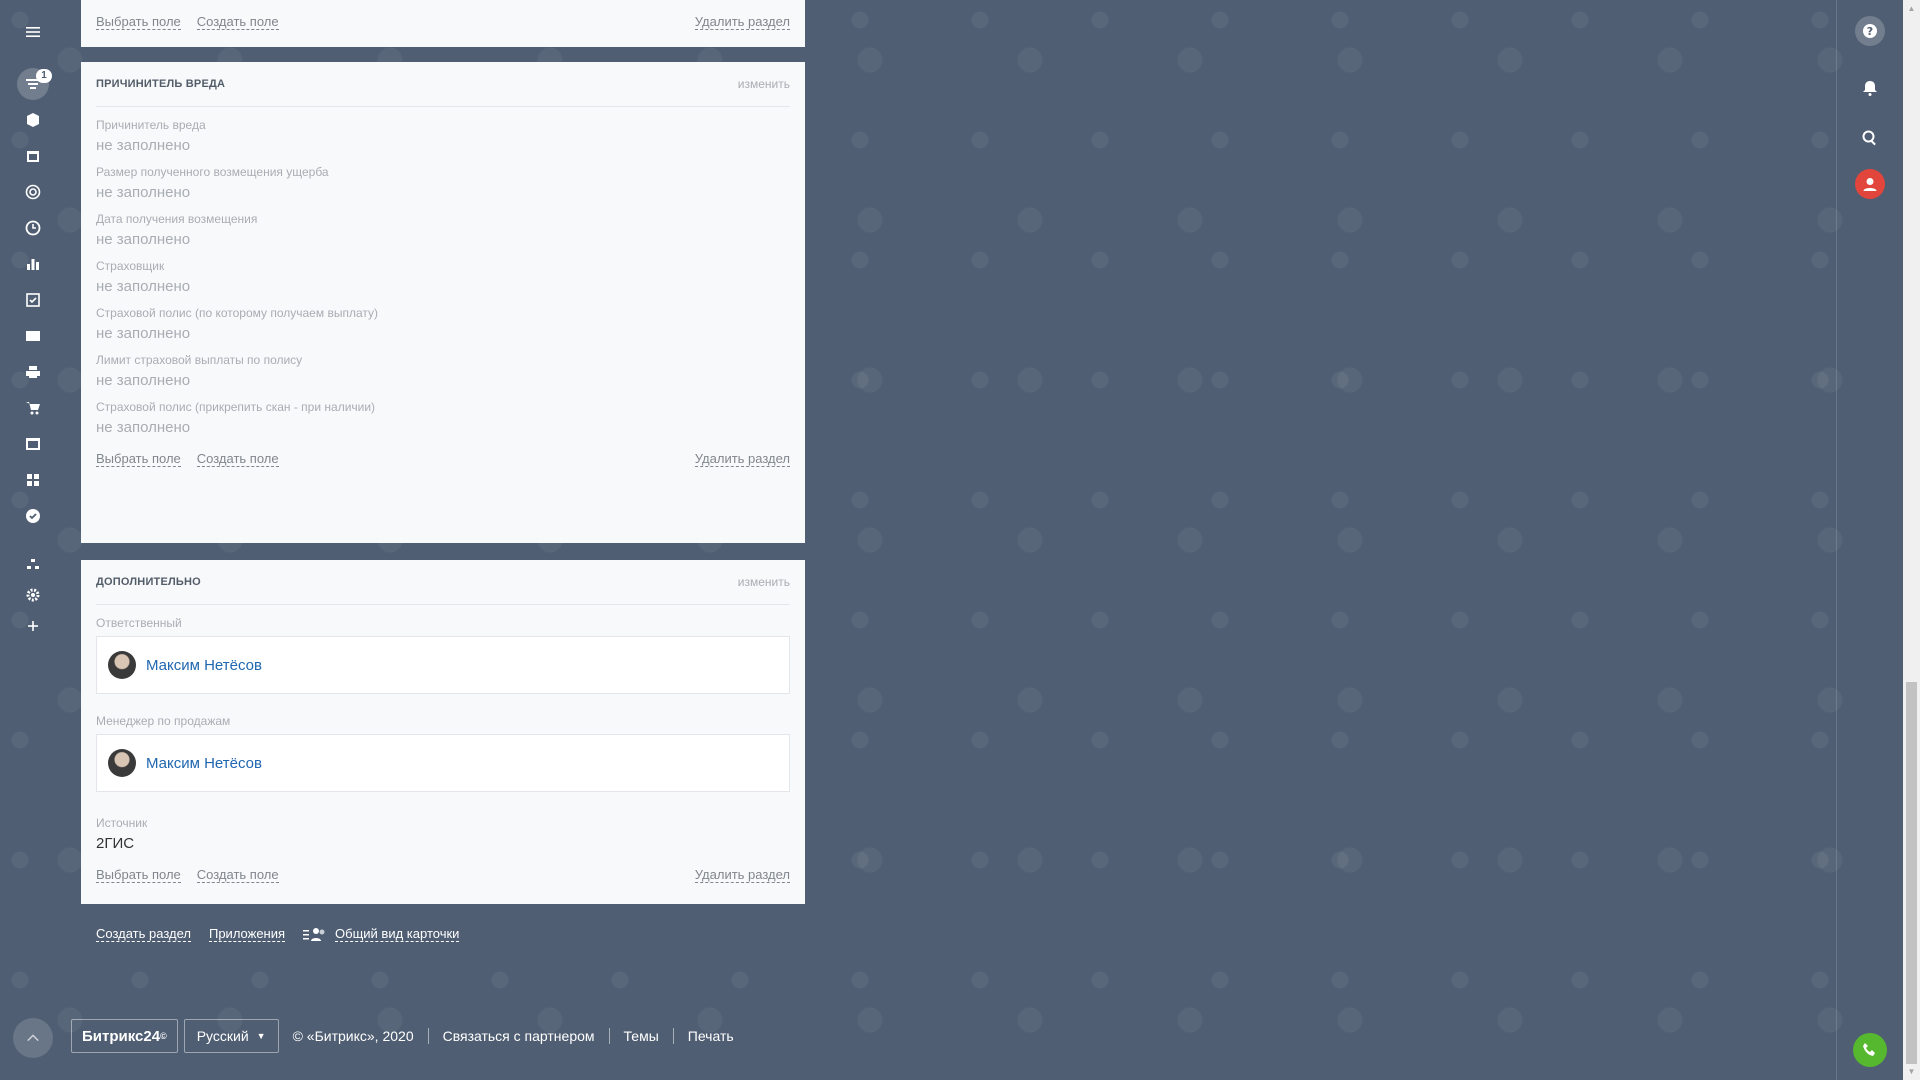 The image size is (1920, 1080). What do you see at coordinates (33, 228) in the screenshot?
I see `clock-icon` at bounding box center [33, 228].